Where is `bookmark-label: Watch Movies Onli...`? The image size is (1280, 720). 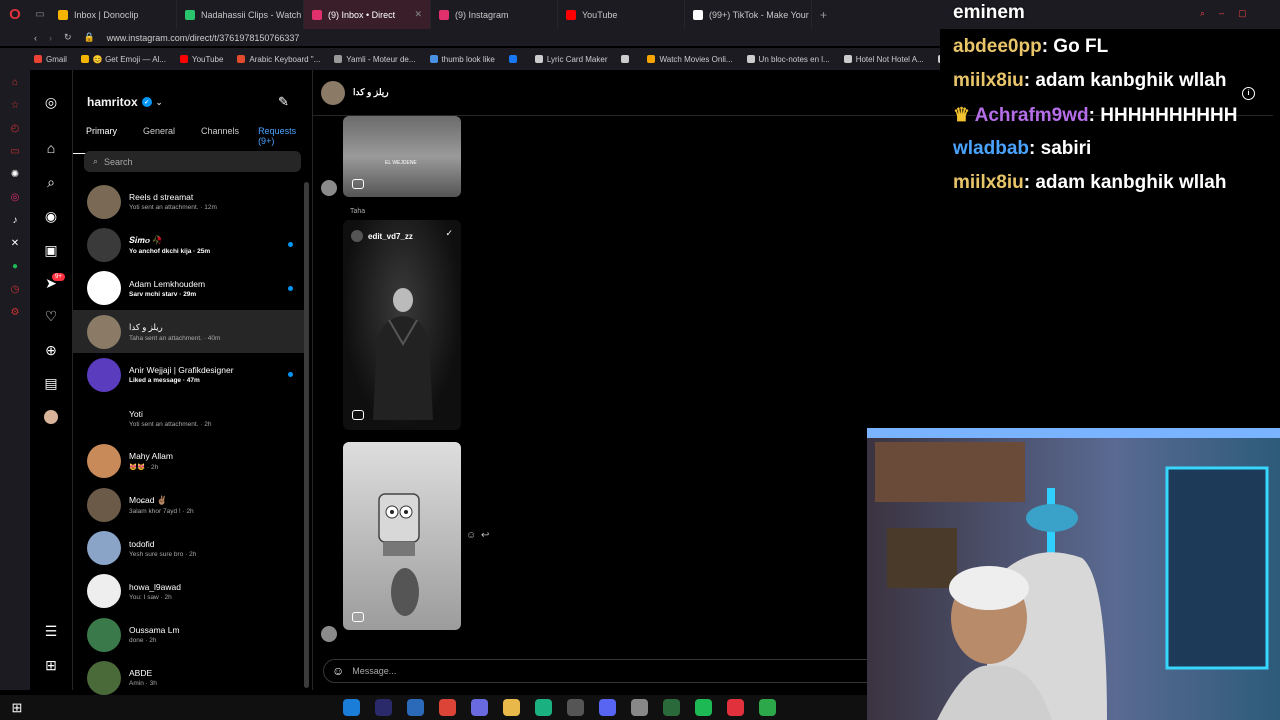
bookmark-label: Watch Movies Onli... is located at coordinates (696, 59).